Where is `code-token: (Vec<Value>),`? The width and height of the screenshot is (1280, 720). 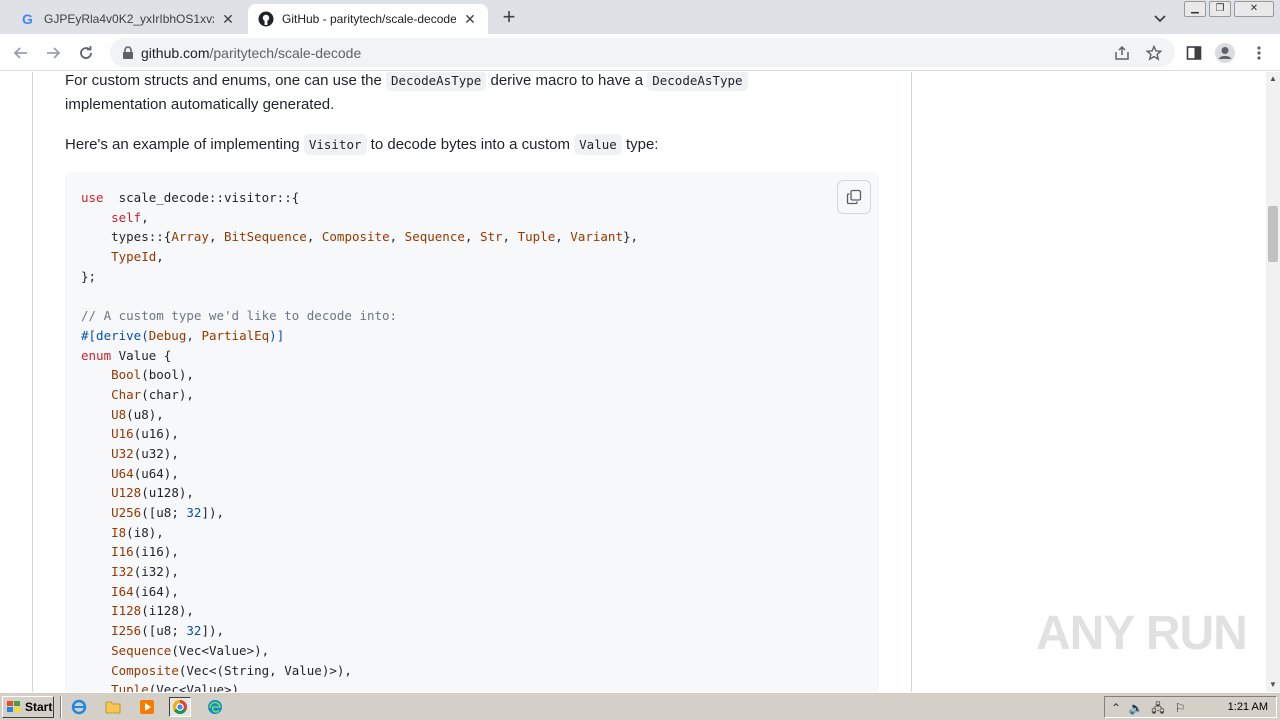 code-token: (Vec<Value>), is located at coordinates (220, 650).